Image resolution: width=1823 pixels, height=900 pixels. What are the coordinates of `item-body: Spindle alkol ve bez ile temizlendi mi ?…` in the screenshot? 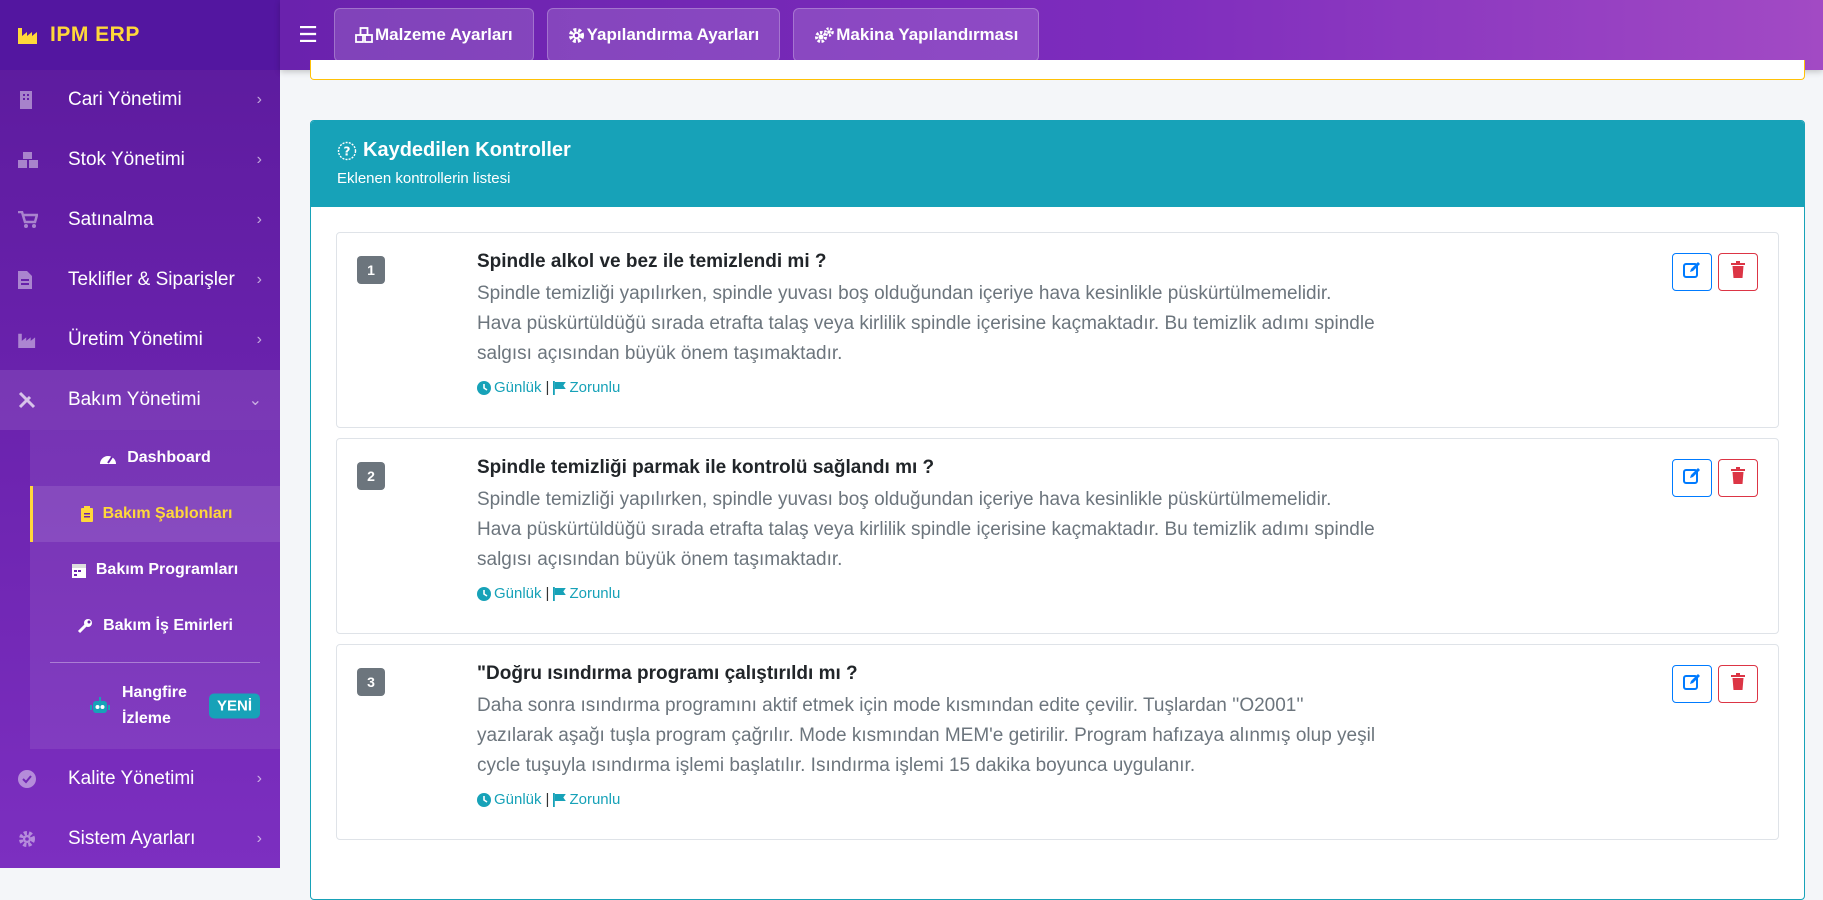 It's located at (927, 323).